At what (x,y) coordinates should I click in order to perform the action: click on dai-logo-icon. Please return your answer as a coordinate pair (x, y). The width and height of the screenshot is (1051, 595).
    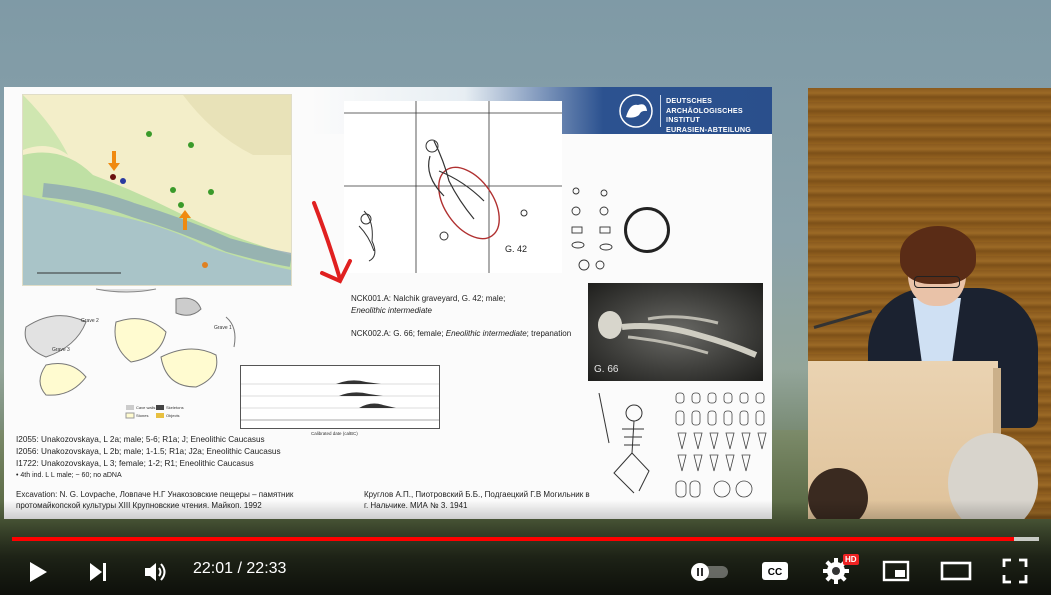
    Looking at the image, I should click on (636, 111).